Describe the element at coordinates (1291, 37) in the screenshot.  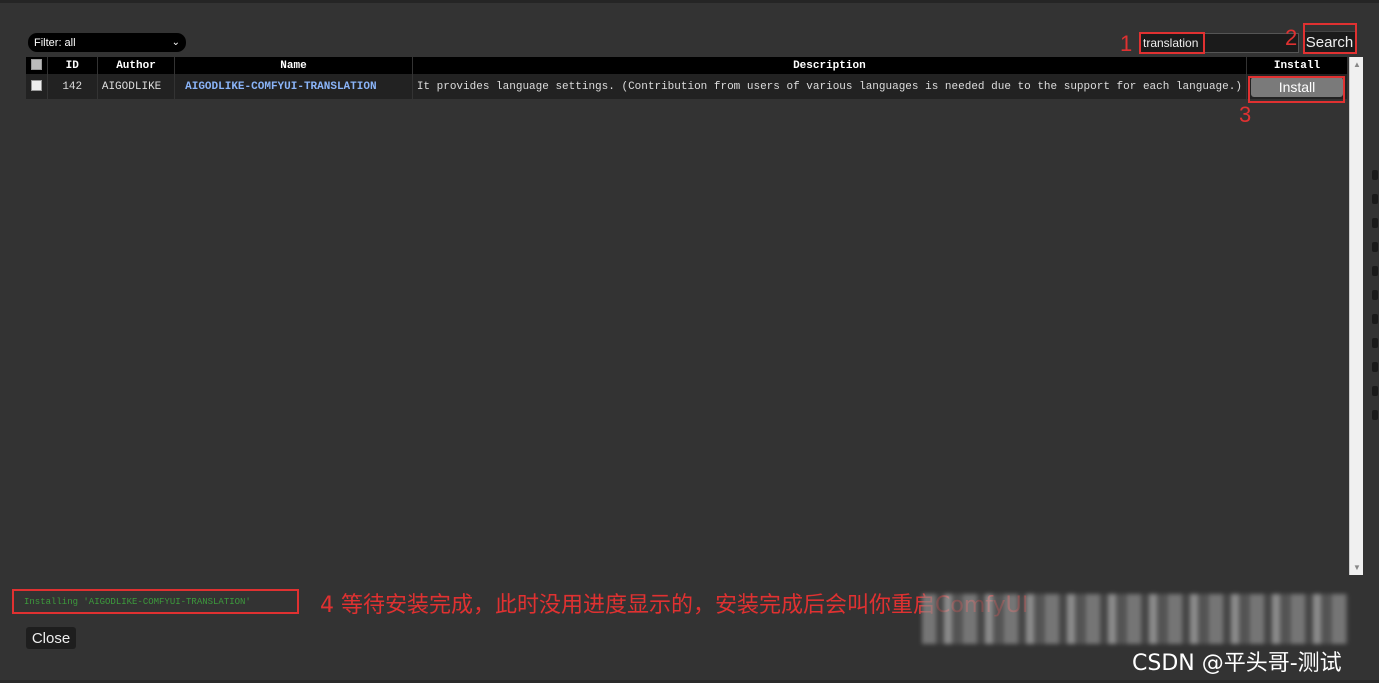
I see `annotation-step-2: 2` at that location.